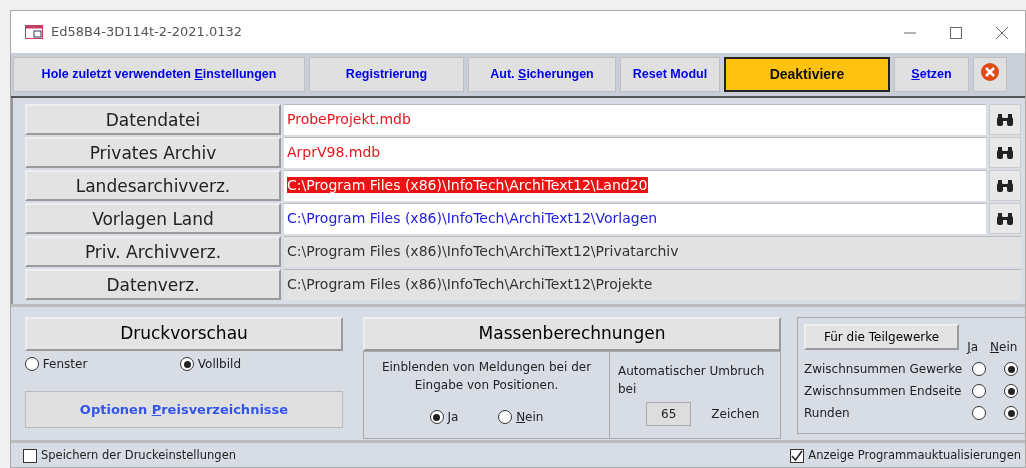 The height and width of the screenshot is (468, 1026). I want to click on window-title: Ed58B4-3D114t-2-2021.0132, so click(147, 32).